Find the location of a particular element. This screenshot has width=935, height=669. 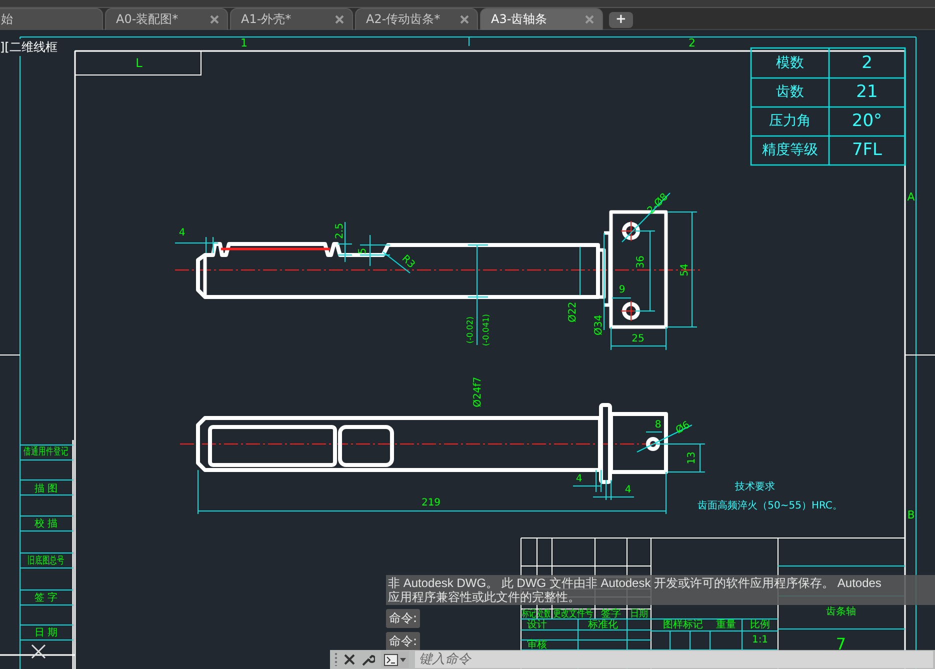

strip-label: 描 图 is located at coordinates (46, 489).